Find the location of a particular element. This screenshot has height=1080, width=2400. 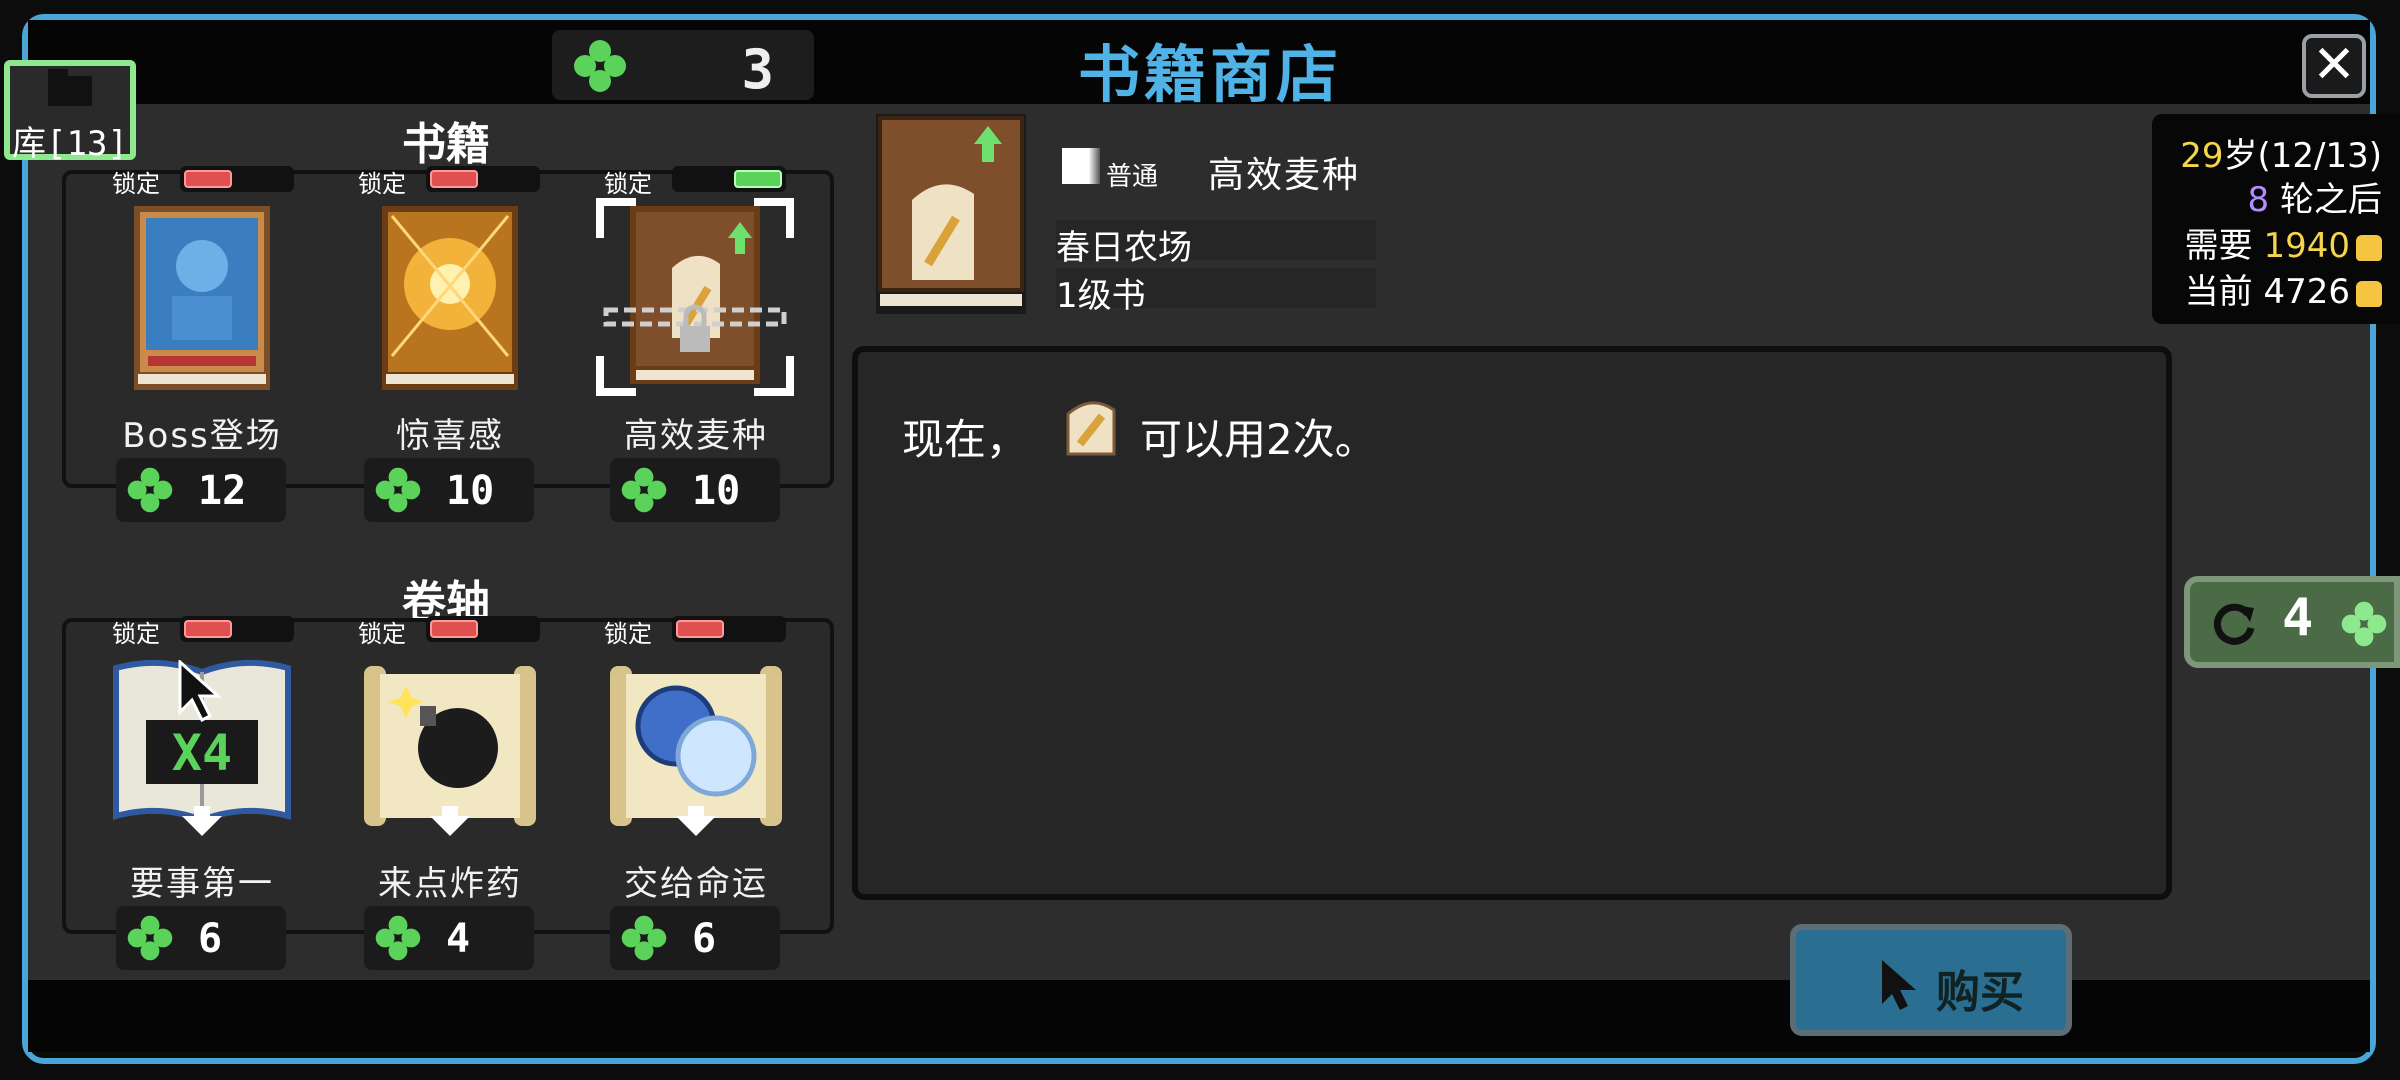

close-icon: ✕ is located at coordinates (2334, 65).